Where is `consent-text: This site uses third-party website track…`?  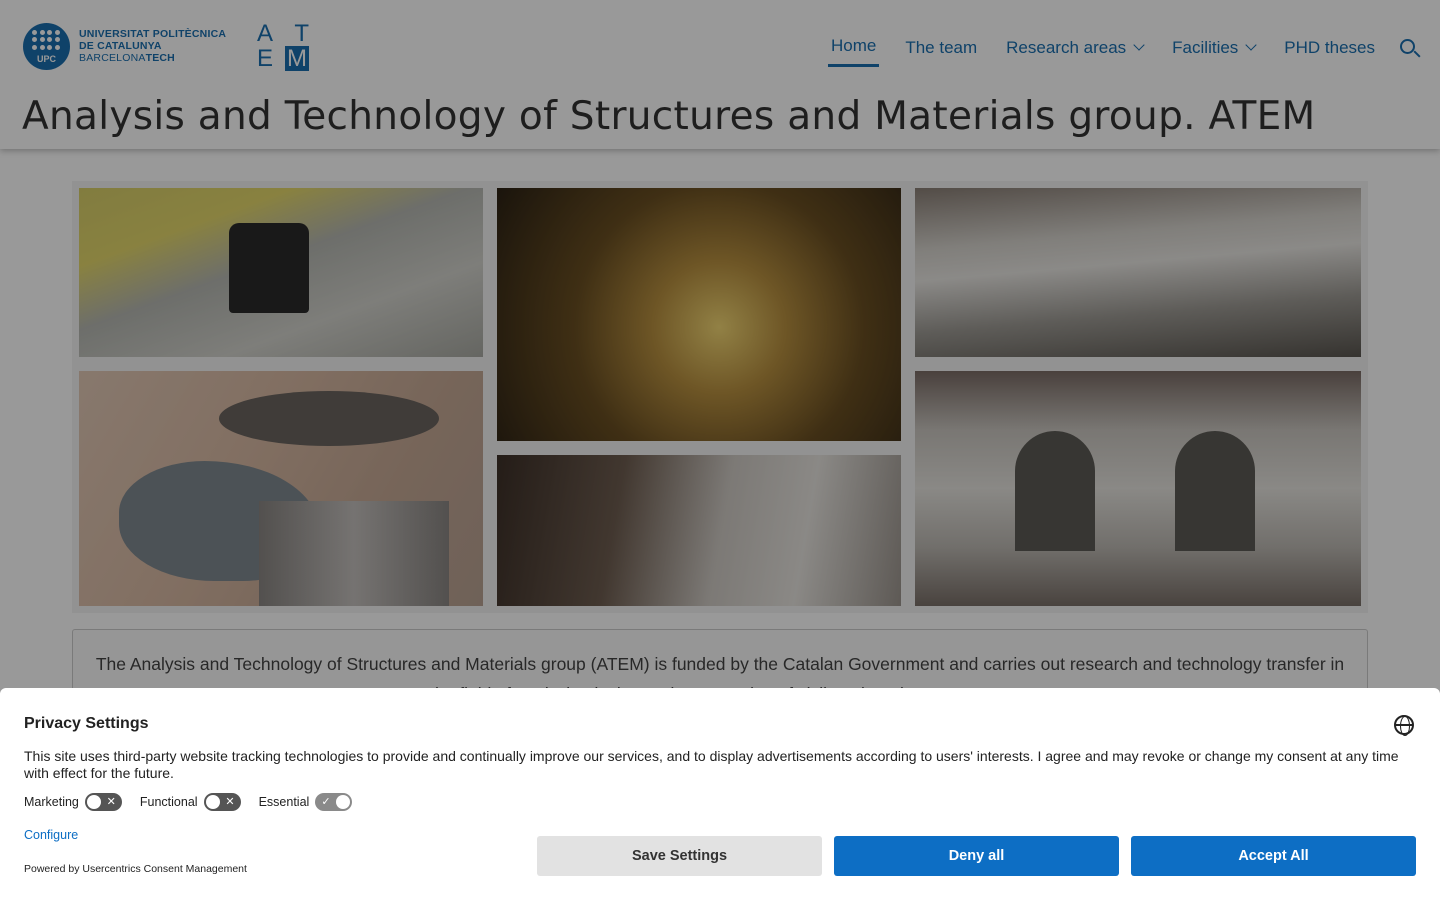 consent-text: This site uses third-party website track… is located at coordinates (711, 764).